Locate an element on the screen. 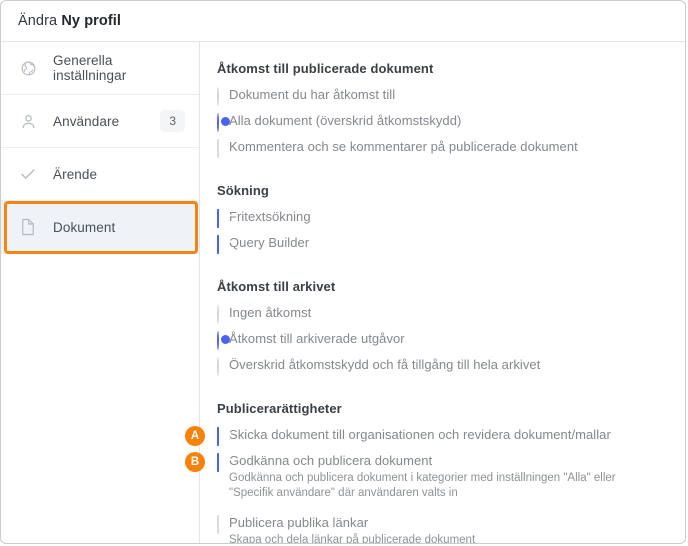 This screenshot has width=688, height=546. radio-option-row: Dokument du har åtkomst till is located at coordinates (451, 97).